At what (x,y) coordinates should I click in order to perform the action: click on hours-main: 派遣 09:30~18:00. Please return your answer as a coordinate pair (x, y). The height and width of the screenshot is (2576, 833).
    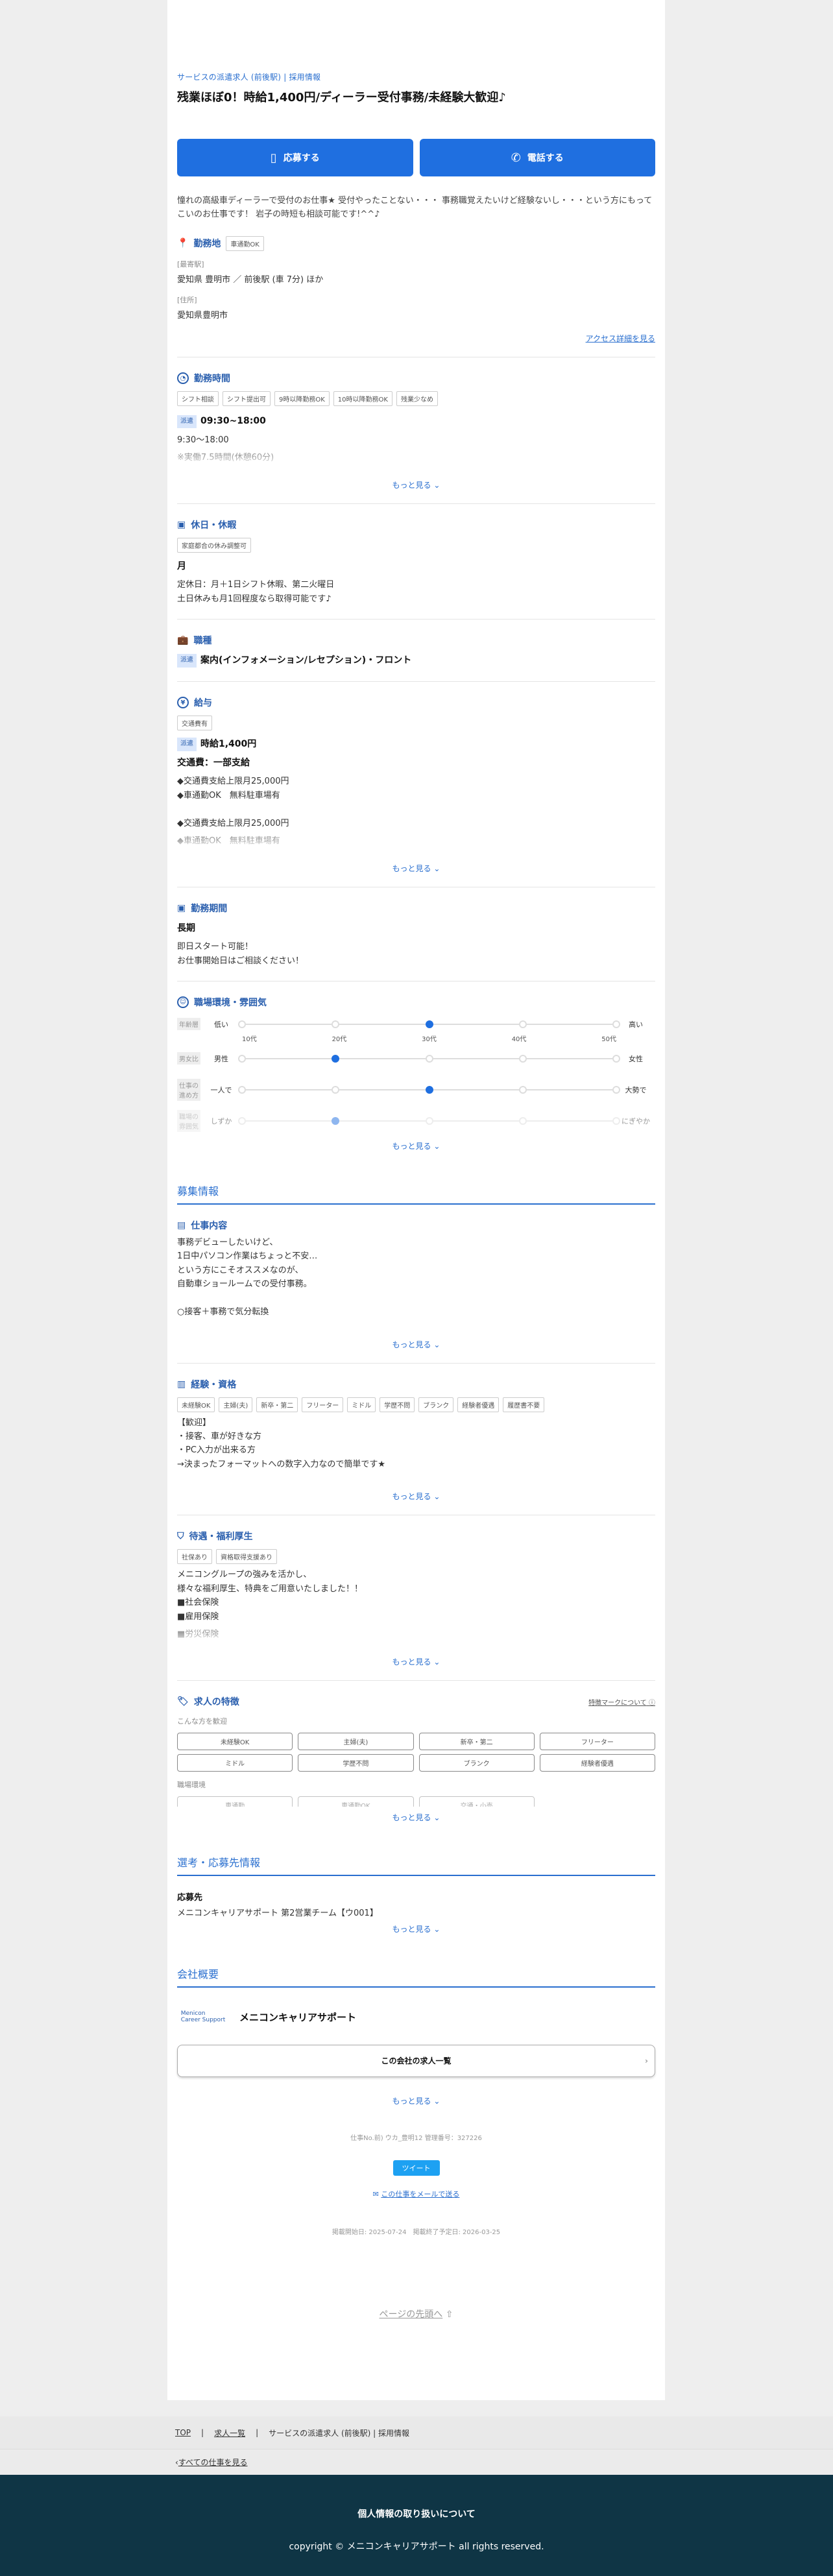
    Looking at the image, I should click on (416, 421).